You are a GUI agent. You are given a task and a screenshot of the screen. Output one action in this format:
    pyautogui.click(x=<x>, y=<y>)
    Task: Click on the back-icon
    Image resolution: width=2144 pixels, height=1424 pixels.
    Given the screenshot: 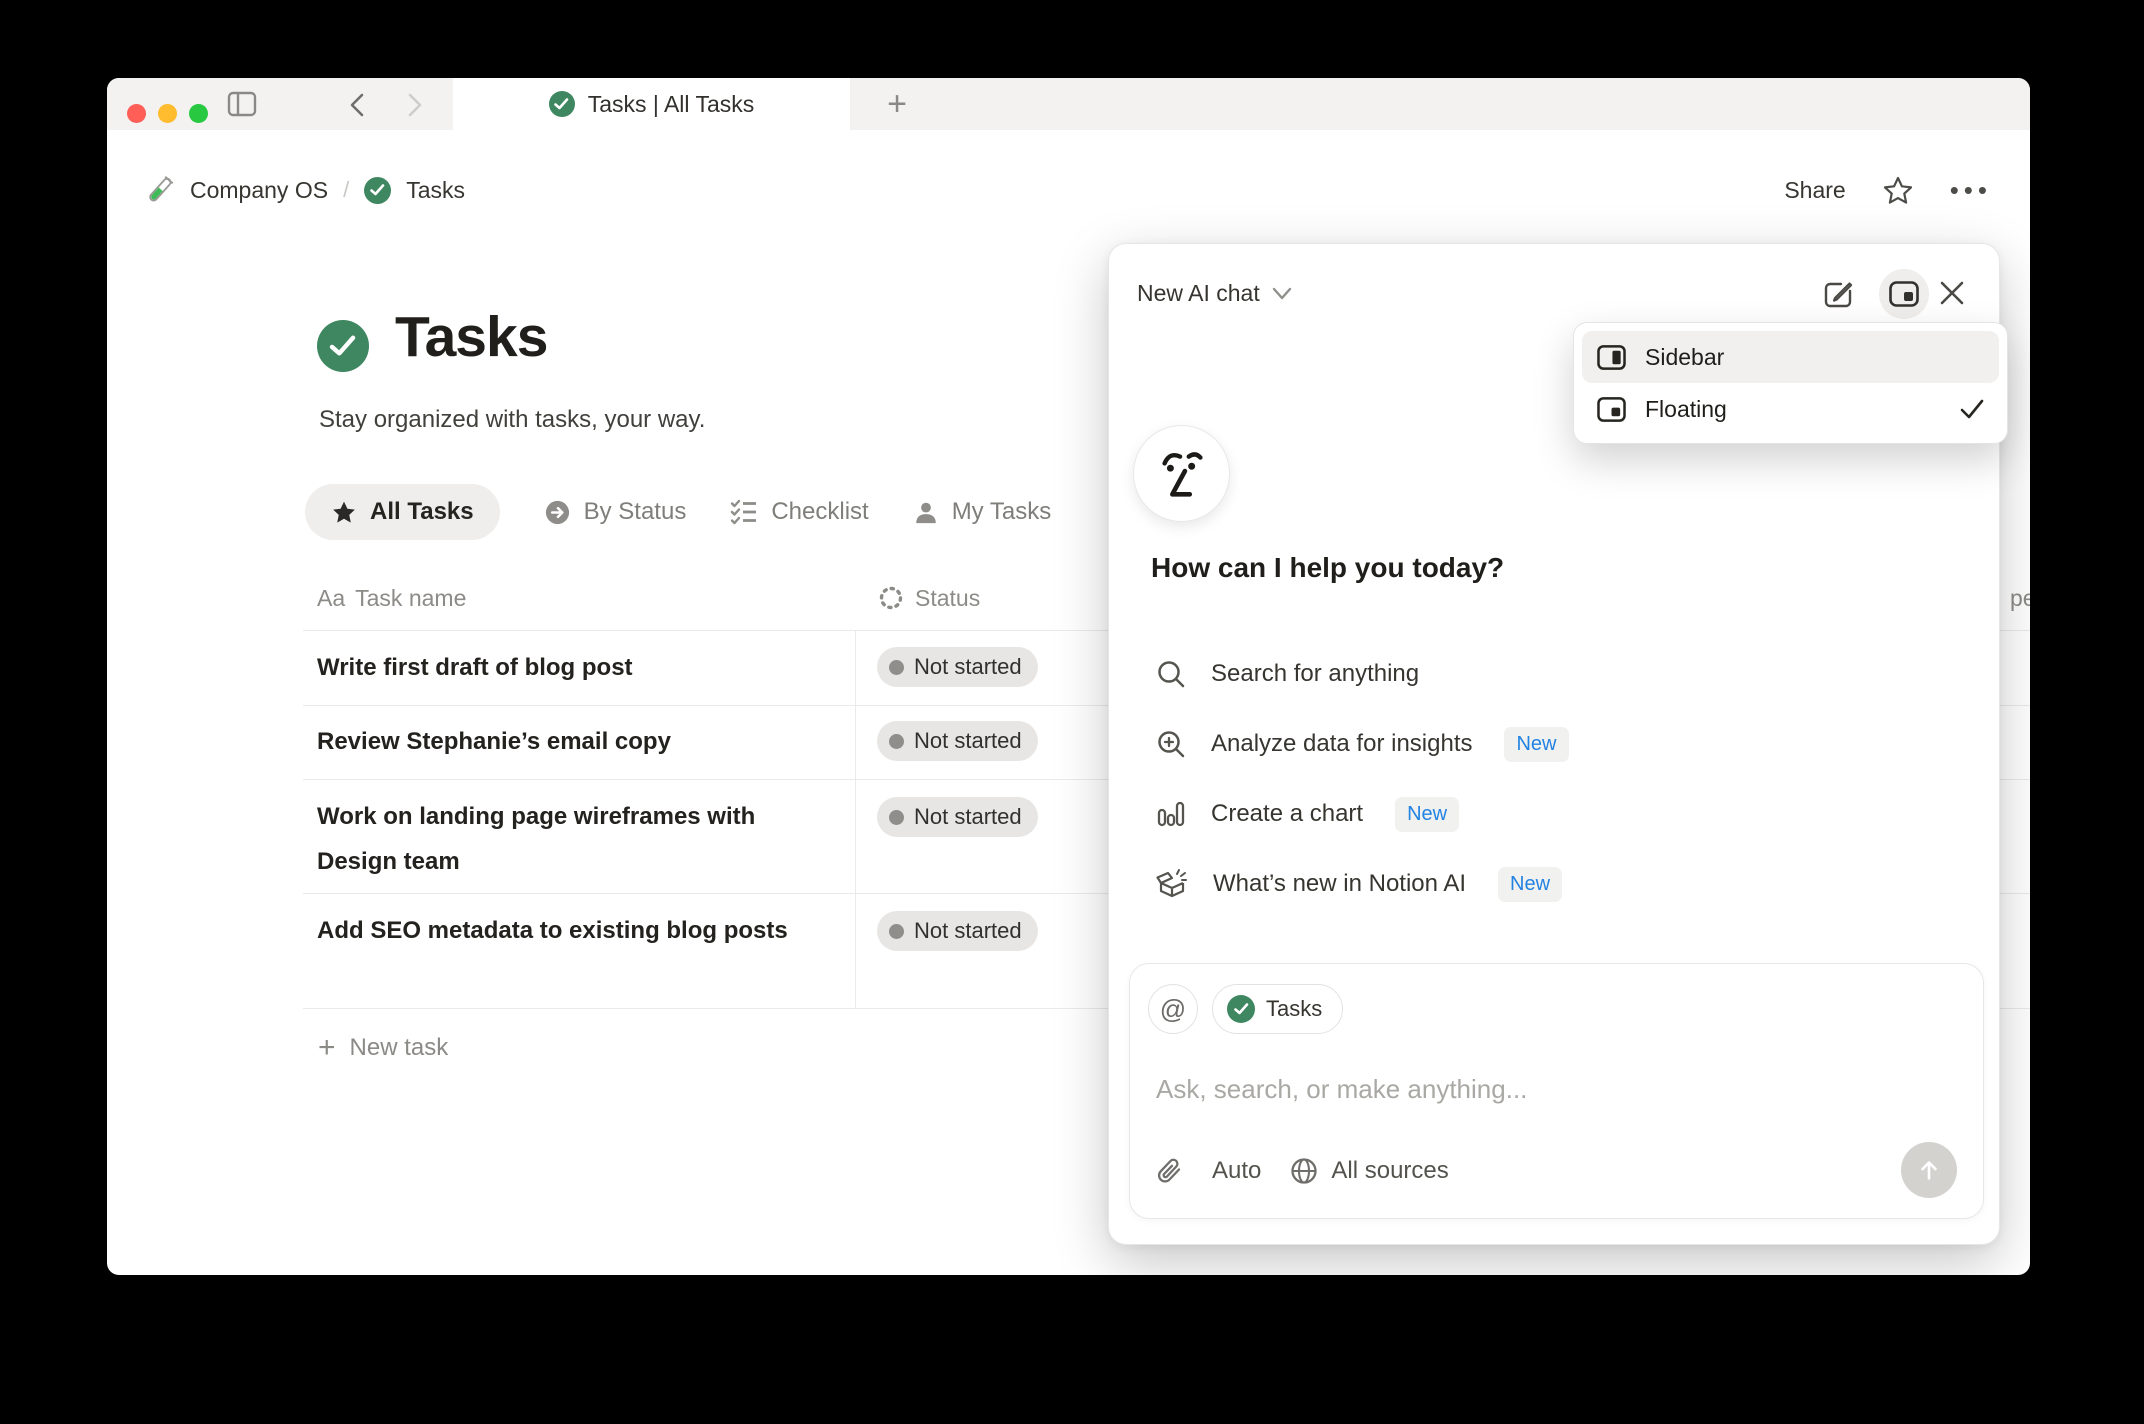 What is the action you would take?
    pyautogui.click(x=358, y=105)
    